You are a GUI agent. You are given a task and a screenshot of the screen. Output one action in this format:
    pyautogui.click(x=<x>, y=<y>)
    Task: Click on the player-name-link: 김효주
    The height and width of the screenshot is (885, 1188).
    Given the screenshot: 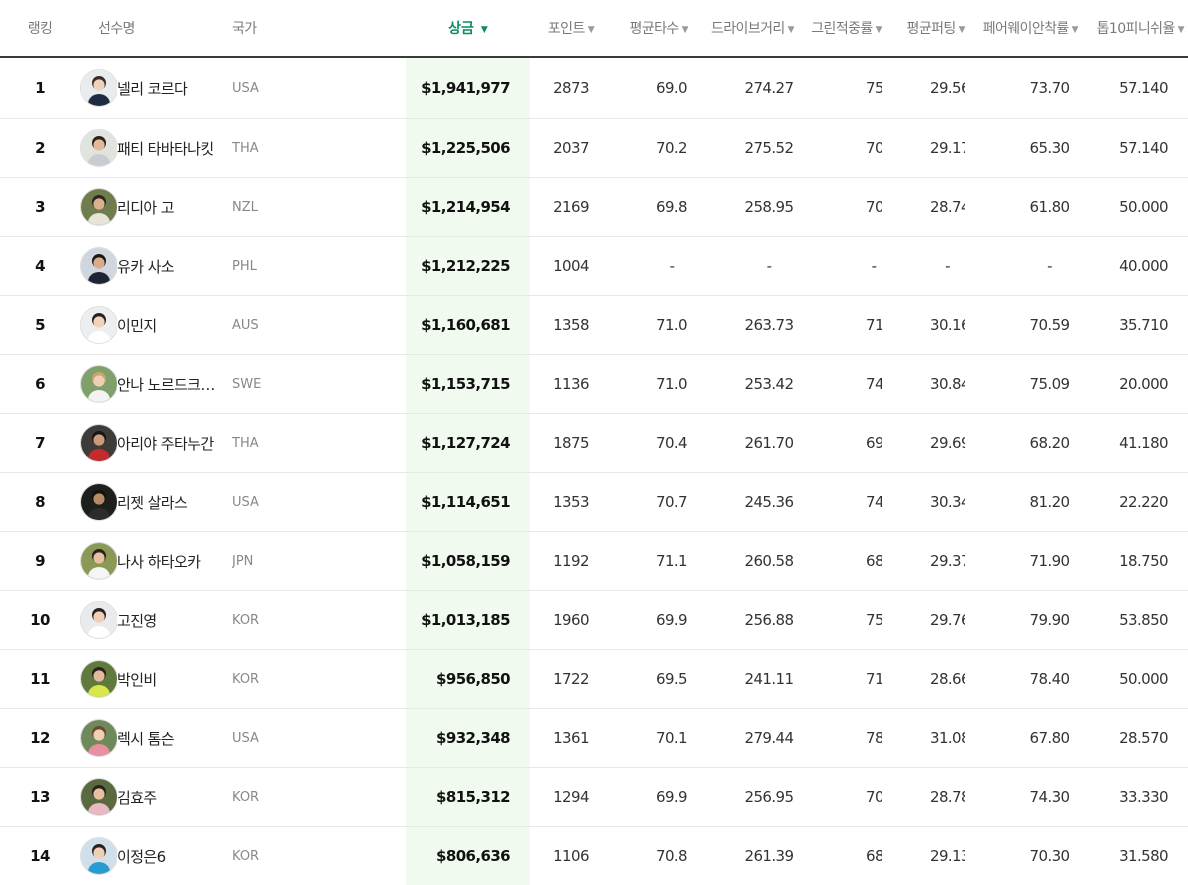 What is the action you would take?
    pyautogui.click(x=174, y=797)
    